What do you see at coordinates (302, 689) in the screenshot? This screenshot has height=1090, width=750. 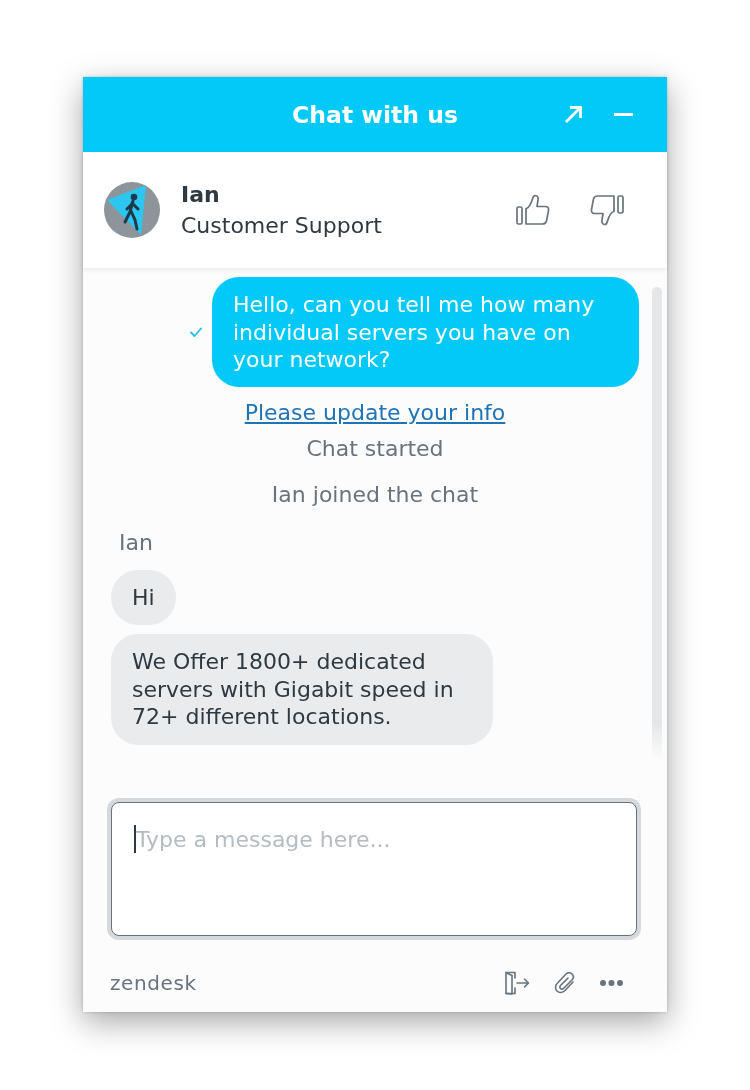 I see `message-bubble: We Offer 1800+ dedicated servers with Gigabit speed in 72+ different locations.` at bounding box center [302, 689].